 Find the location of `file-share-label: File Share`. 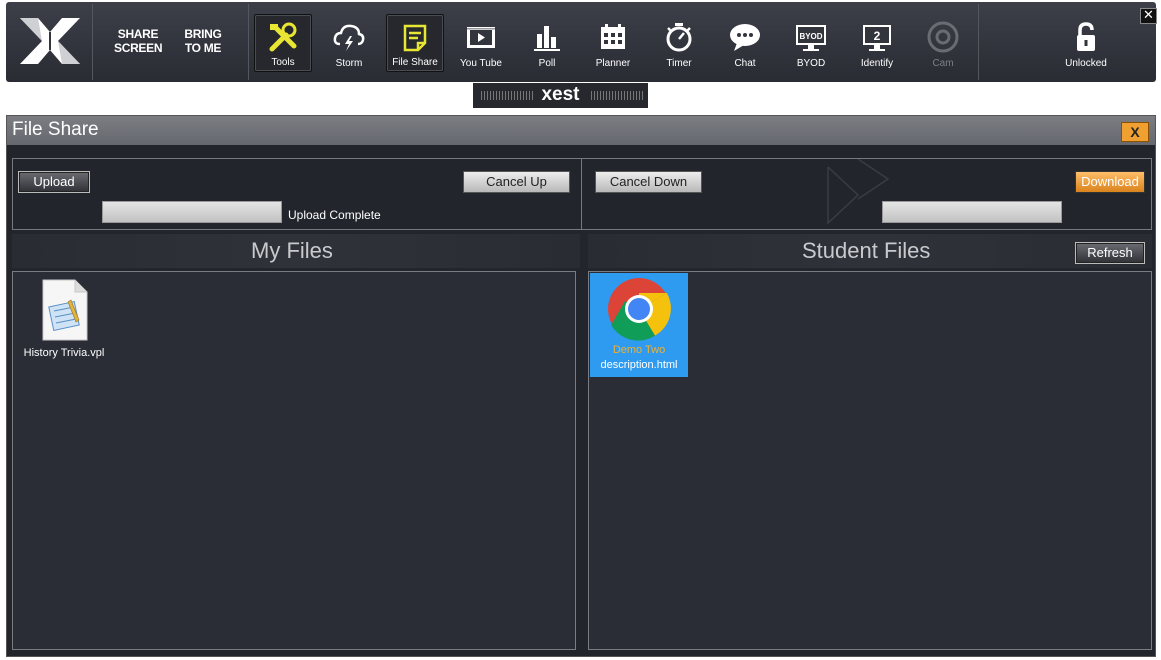

file-share-label: File Share is located at coordinates (415, 62).